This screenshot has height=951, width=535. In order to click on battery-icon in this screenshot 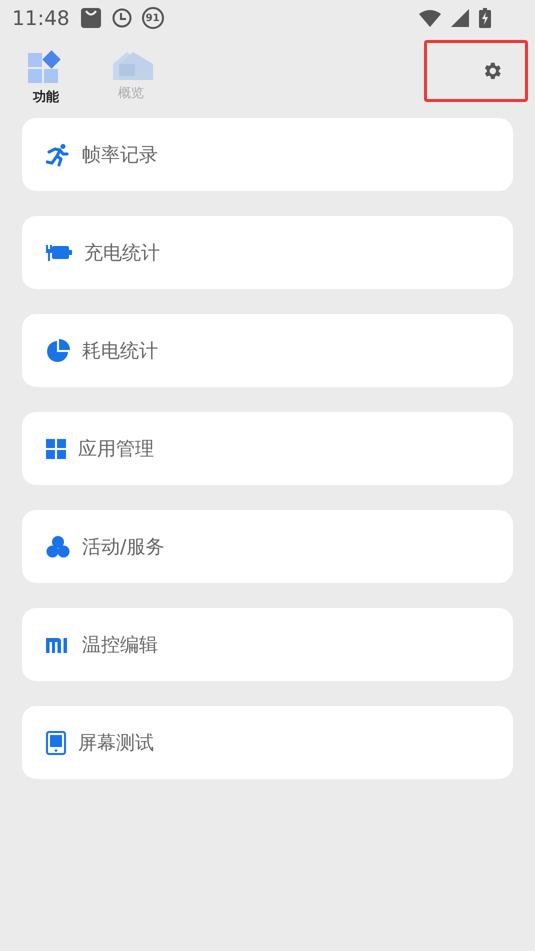, I will do `click(485, 18)`.